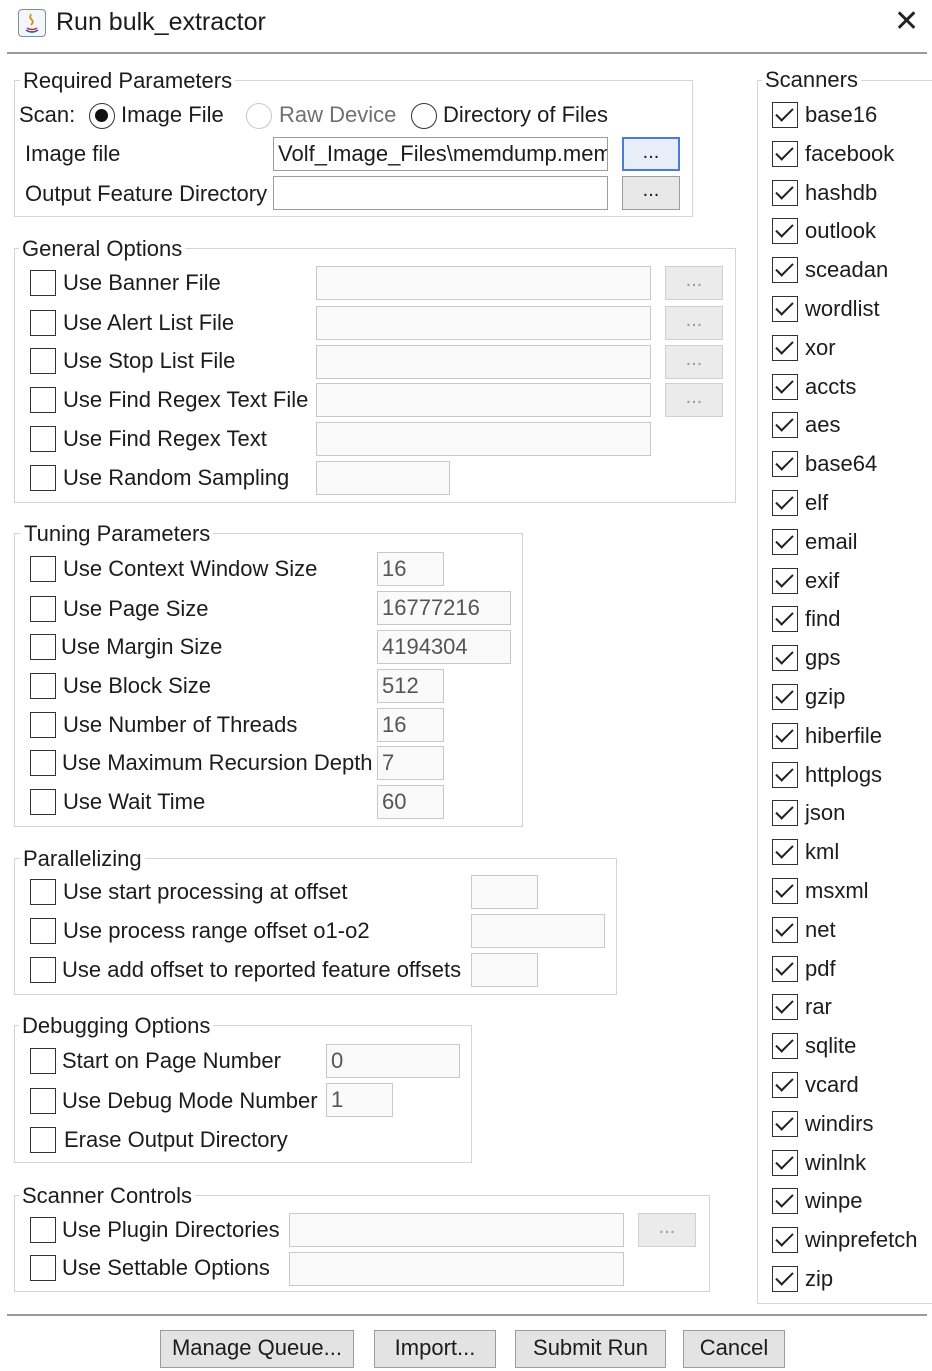 This screenshot has width=932, height=1371. What do you see at coordinates (410, 725) in the screenshot?
I see `number-of-threads-input: 16` at bounding box center [410, 725].